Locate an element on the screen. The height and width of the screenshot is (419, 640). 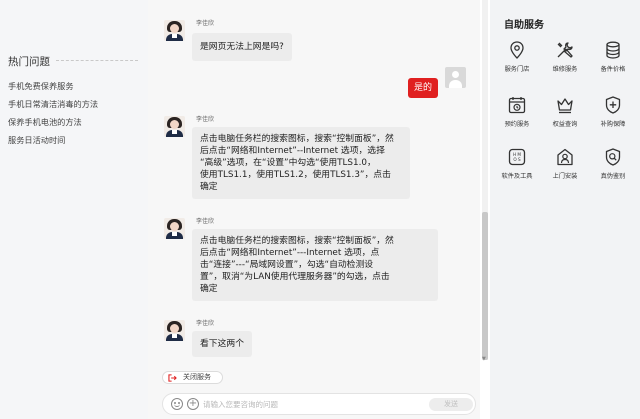
hot-question-item: 手机免费保养服务 is located at coordinates (41, 86).